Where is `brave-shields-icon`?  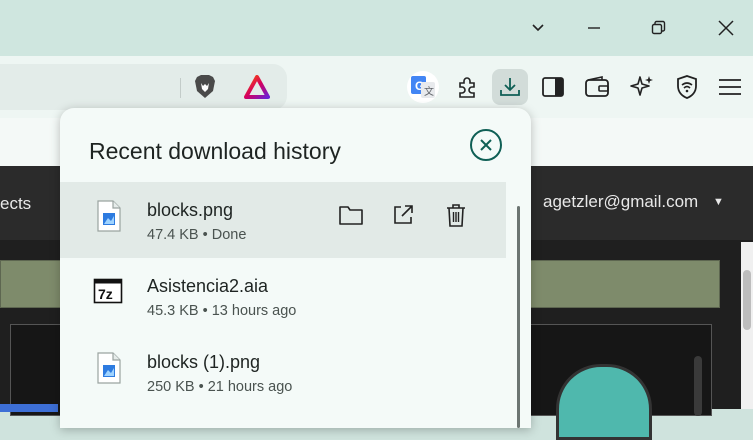
brave-shields-icon is located at coordinates (205, 87).